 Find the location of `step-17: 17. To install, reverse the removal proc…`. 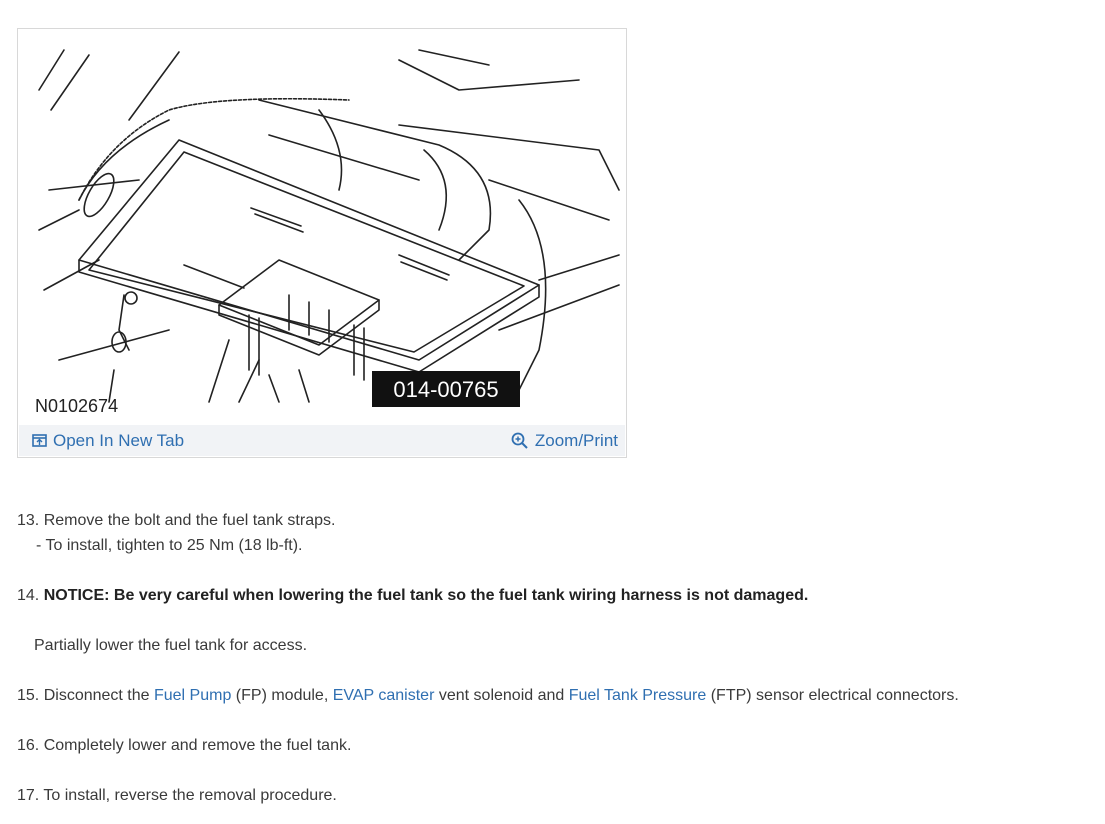

step-17: 17. To install, reverse the removal proc… is located at coordinates (177, 796).